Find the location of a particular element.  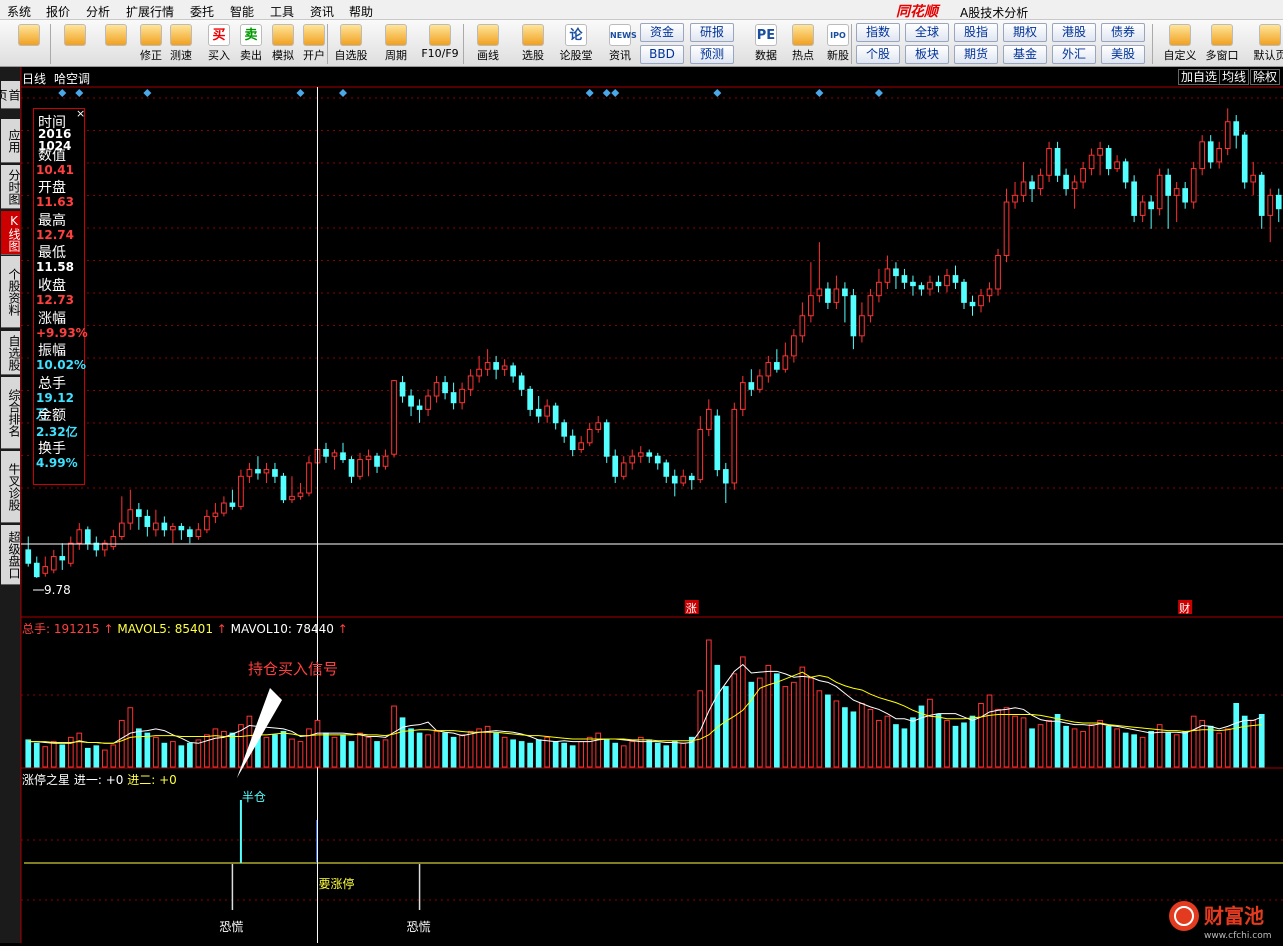

info-value: 11.63 is located at coordinates (55, 202).